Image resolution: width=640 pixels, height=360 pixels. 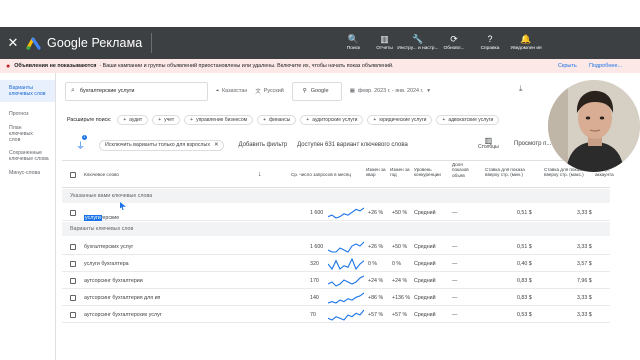 I want to click on language-selector: 文 Русский, so click(x=269, y=91).